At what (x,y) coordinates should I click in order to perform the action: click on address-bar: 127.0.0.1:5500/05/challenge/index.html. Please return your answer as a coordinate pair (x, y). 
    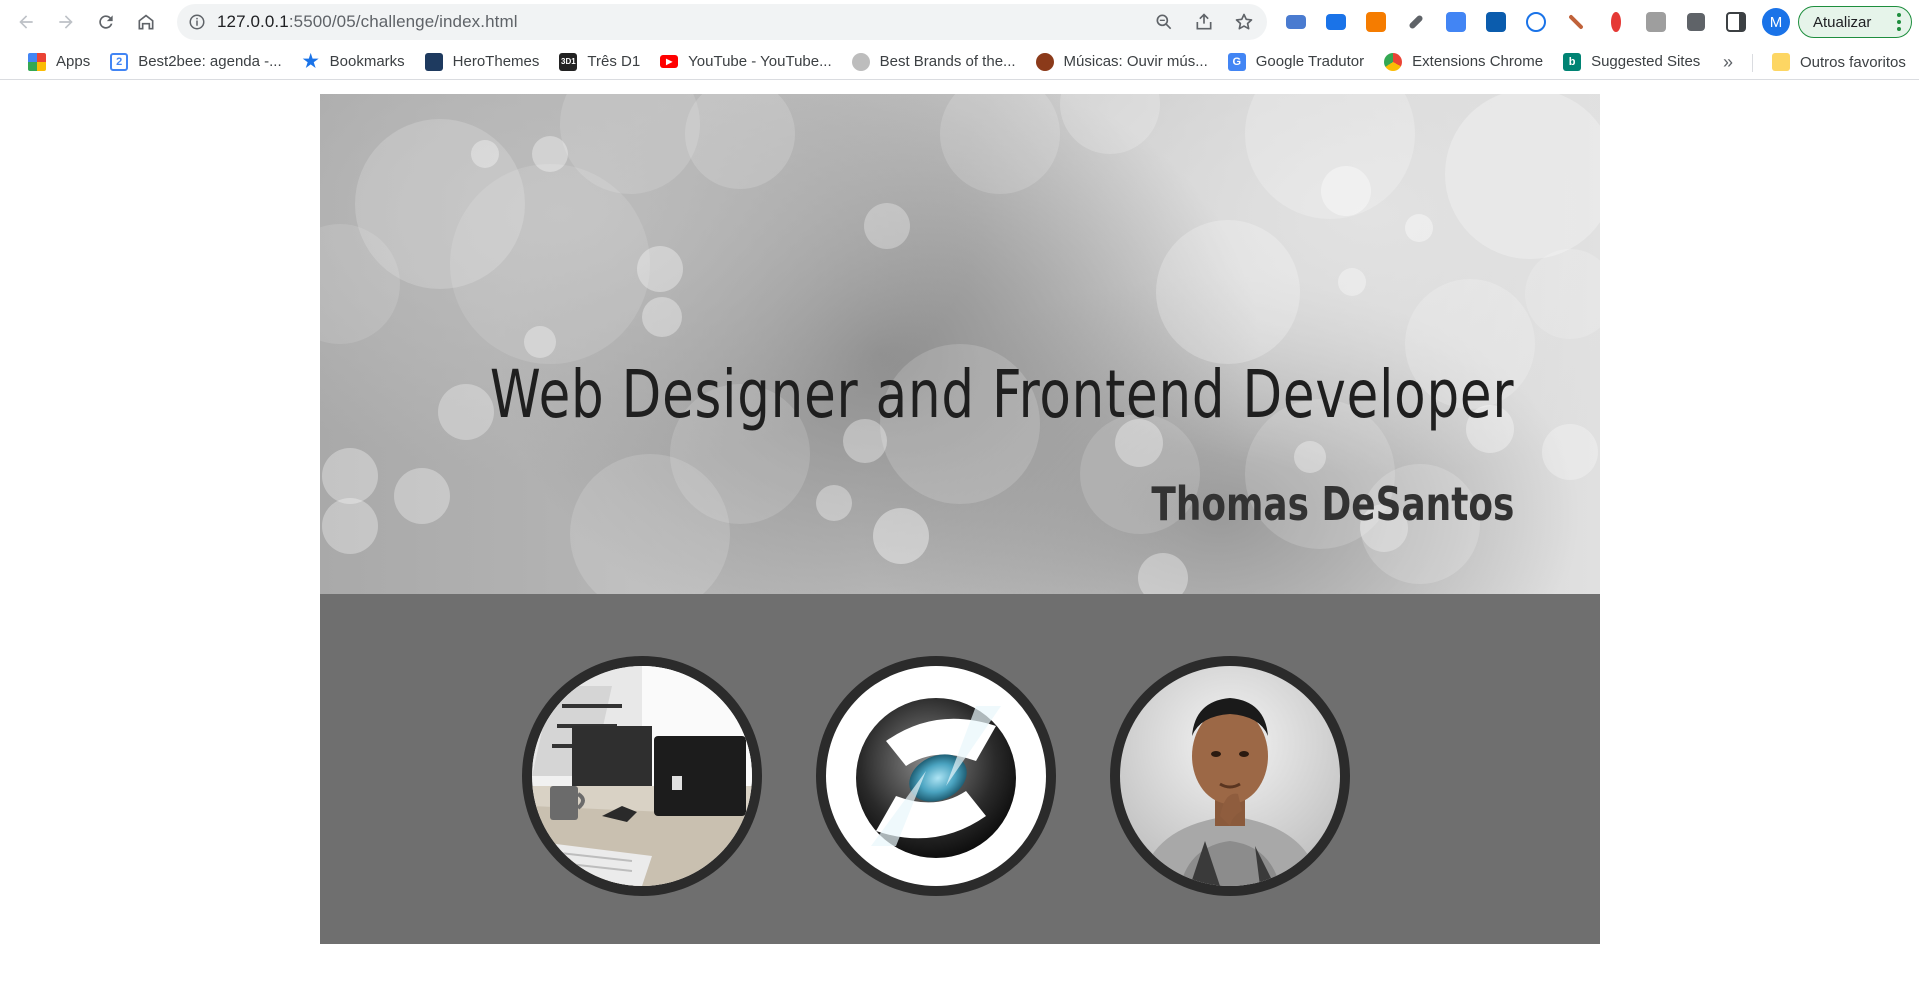
    Looking at the image, I should click on (722, 22).